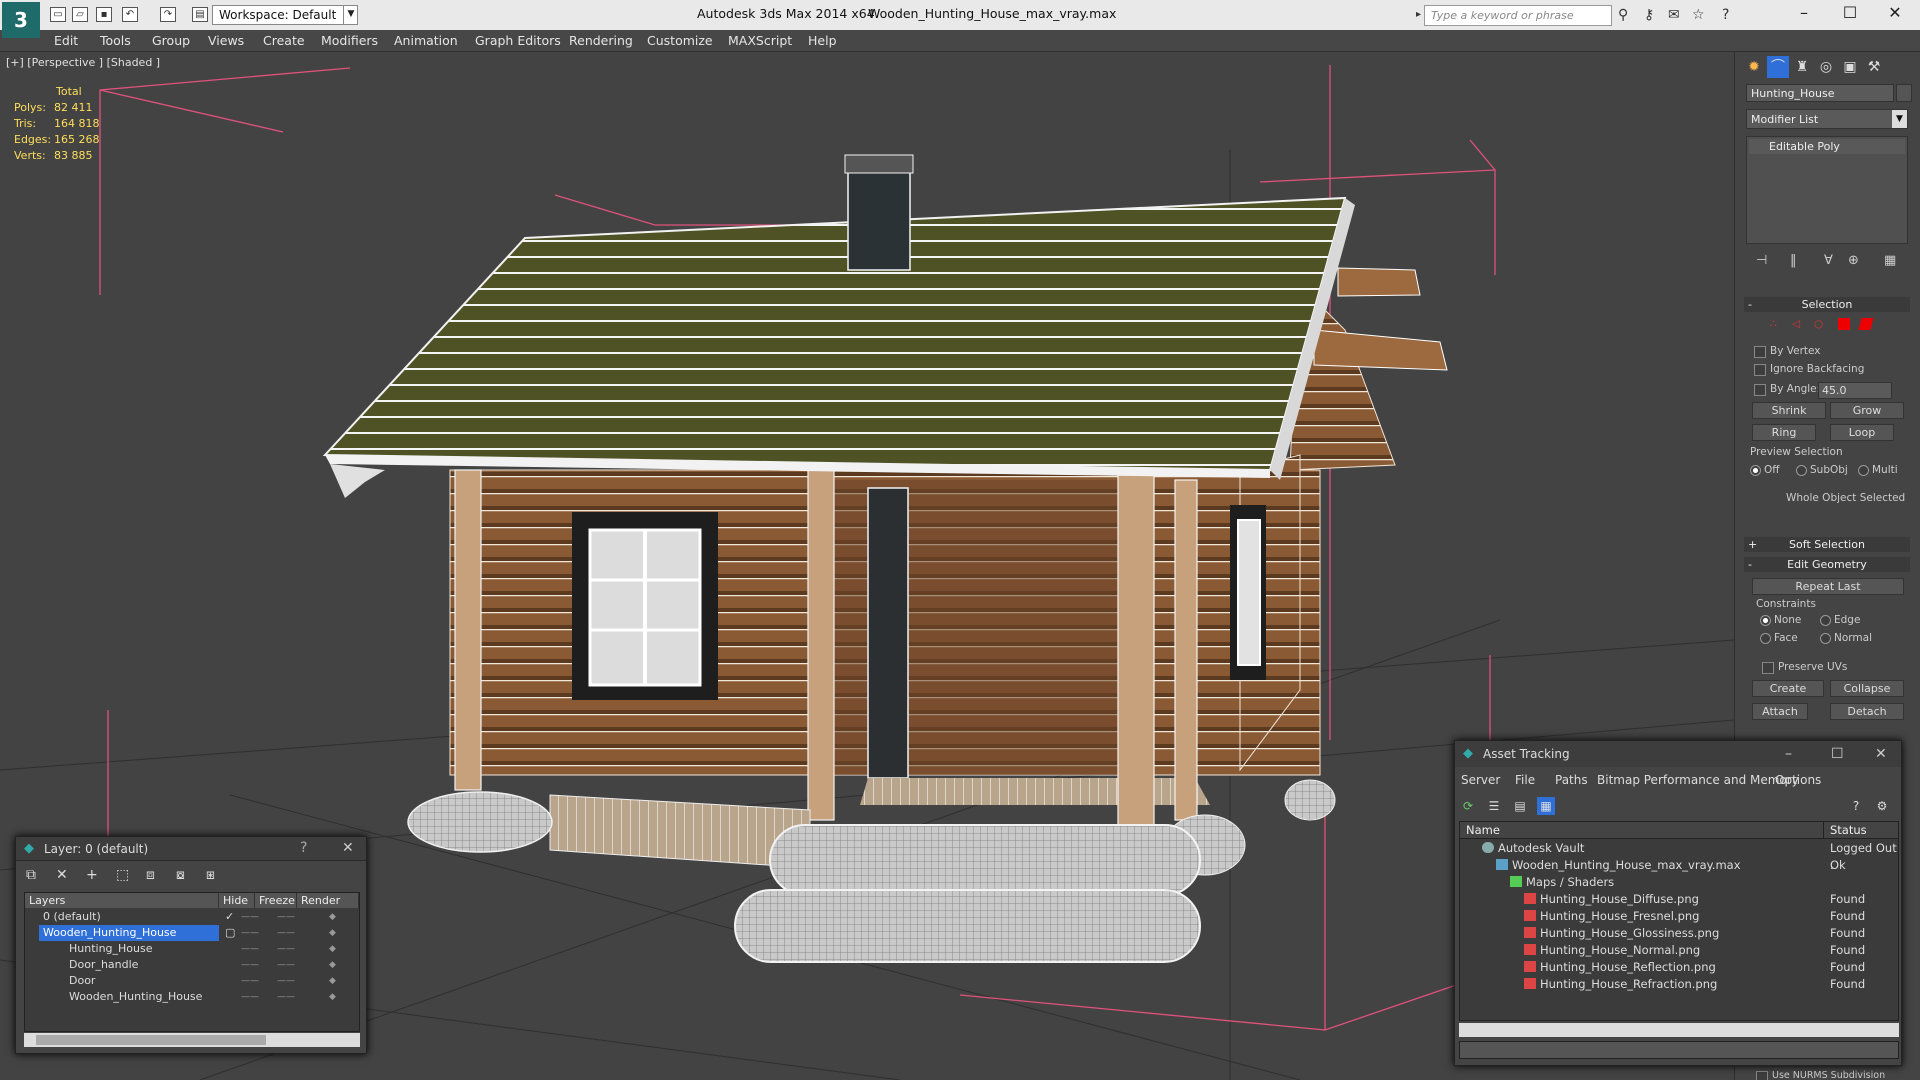  I want to click on motion-tab-icon: ◎, so click(1826, 67).